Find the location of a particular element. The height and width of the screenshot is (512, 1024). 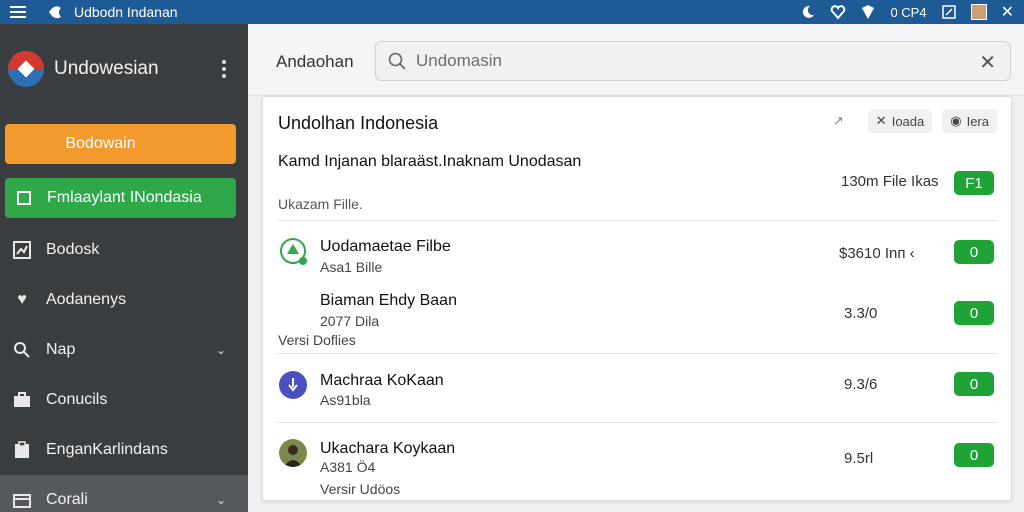

clear-search-icon: ✕ is located at coordinates (987, 62).